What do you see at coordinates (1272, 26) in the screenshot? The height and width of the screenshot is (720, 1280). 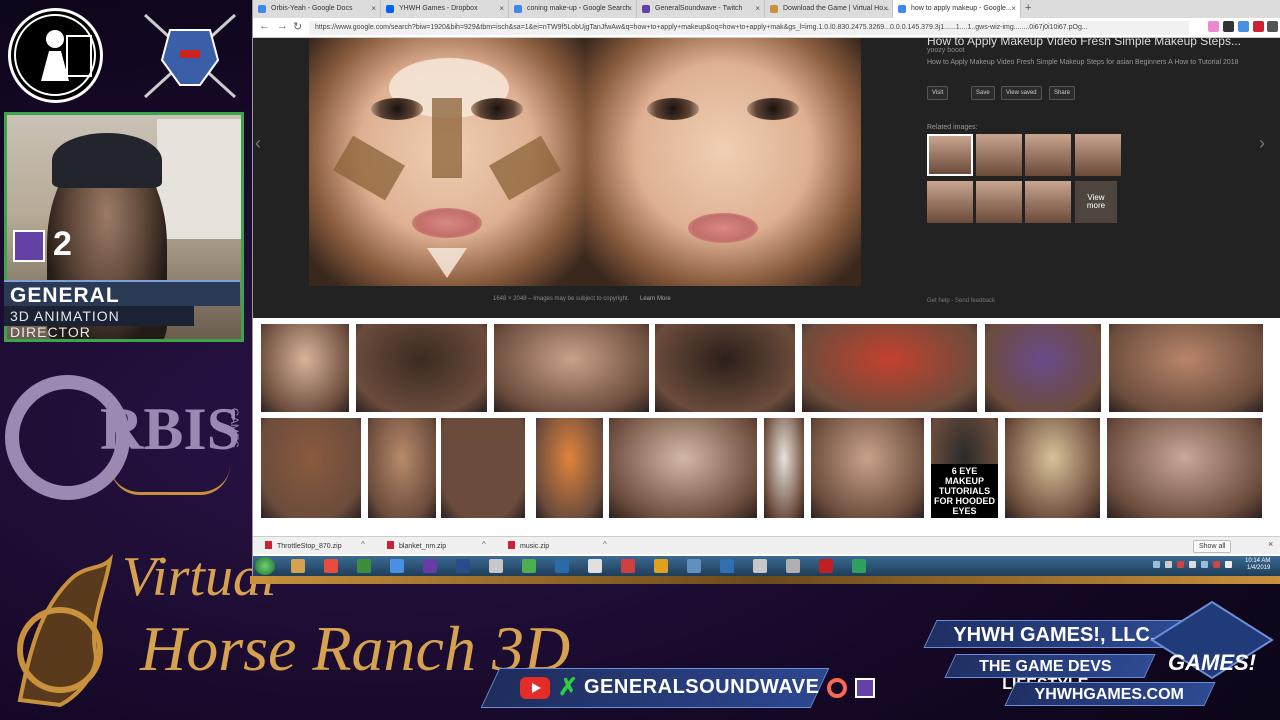 I see `menu-icon` at bounding box center [1272, 26].